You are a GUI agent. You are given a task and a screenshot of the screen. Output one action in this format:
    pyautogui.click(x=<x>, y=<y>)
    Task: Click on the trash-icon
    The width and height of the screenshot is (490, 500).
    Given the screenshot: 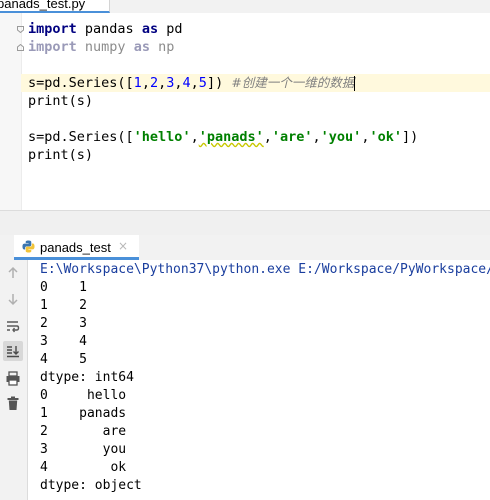 What is the action you would take?
    pyautogui.click(x=13, y=403)
    